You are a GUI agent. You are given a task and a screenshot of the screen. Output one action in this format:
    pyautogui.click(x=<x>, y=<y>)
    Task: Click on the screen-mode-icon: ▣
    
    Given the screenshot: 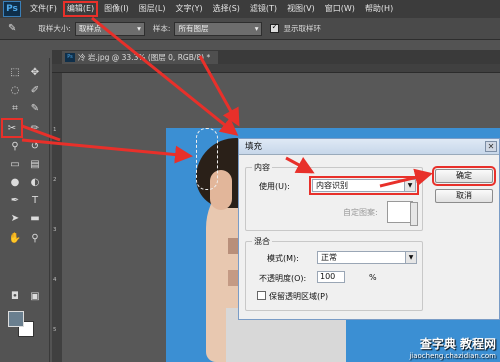 What is the action you would take?
    pyautogui.click(x=35, y=296)
    